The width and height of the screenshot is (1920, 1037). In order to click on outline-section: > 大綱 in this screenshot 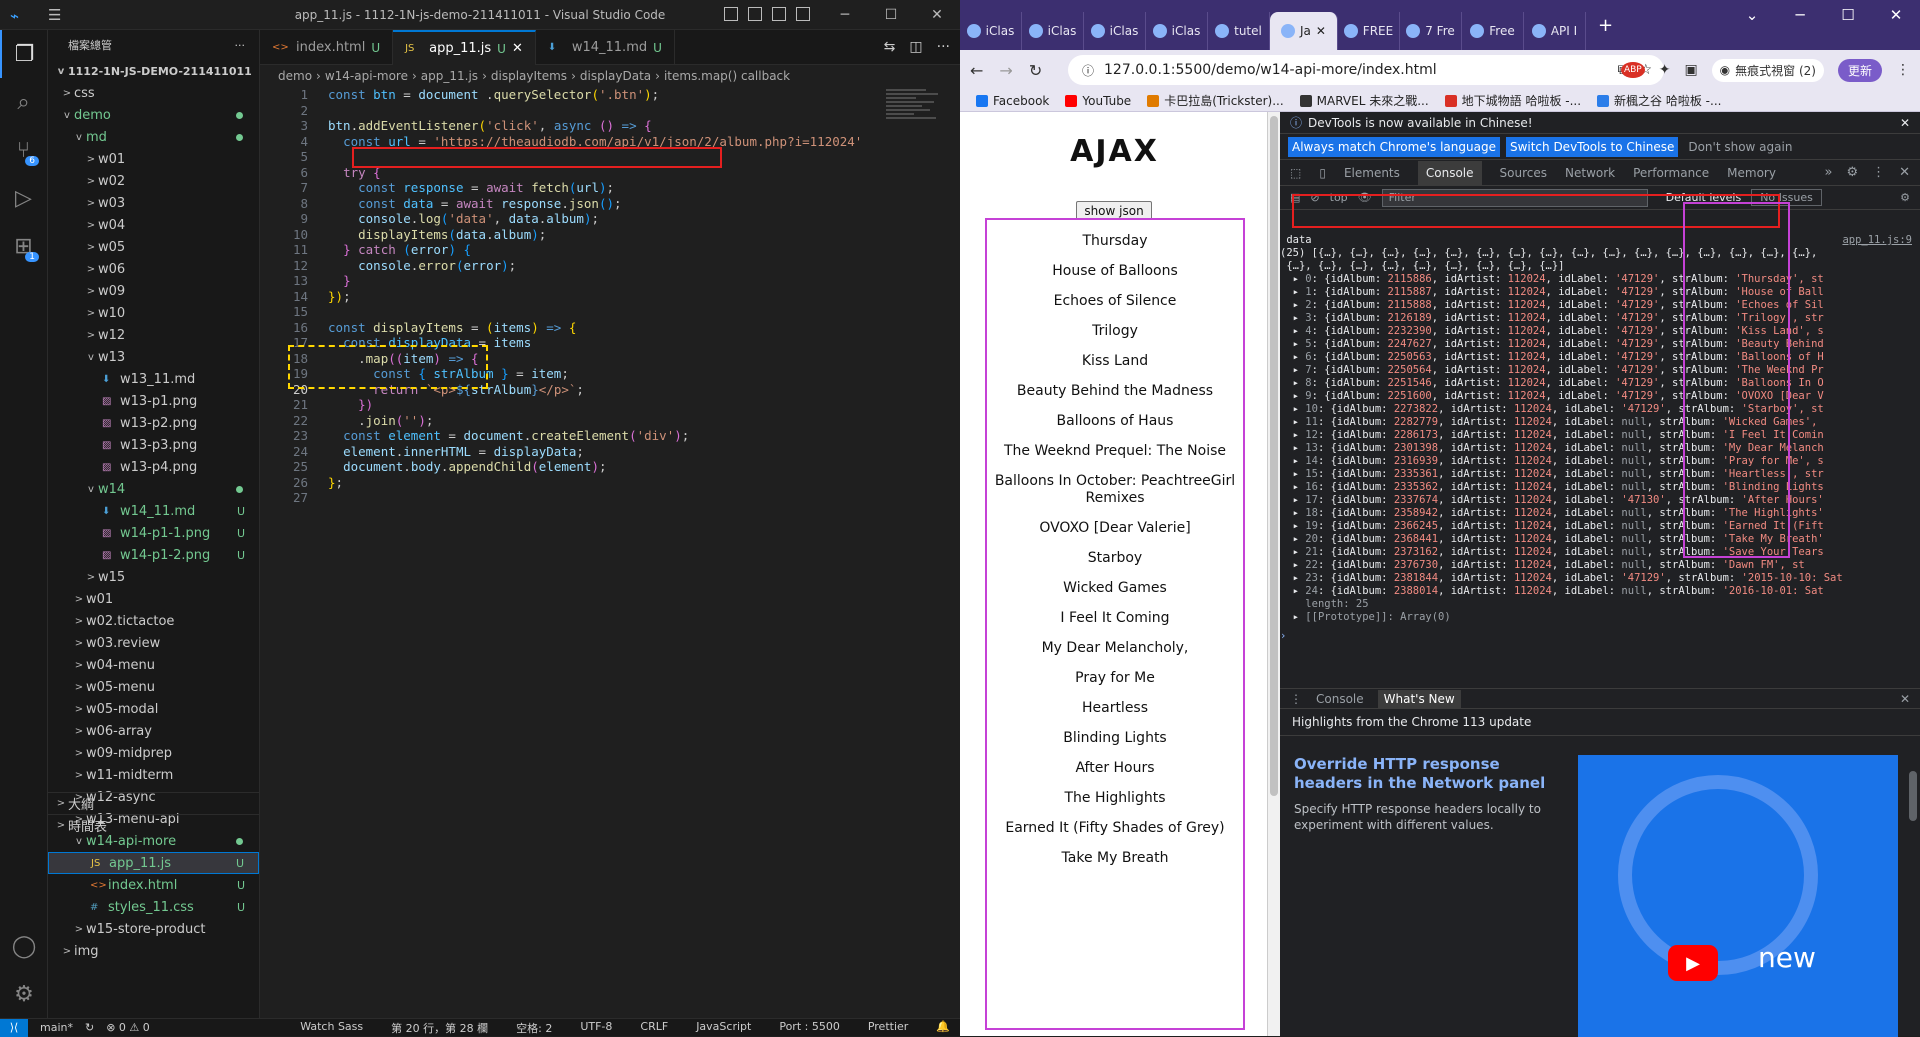, I will do `click(153, 803)`.